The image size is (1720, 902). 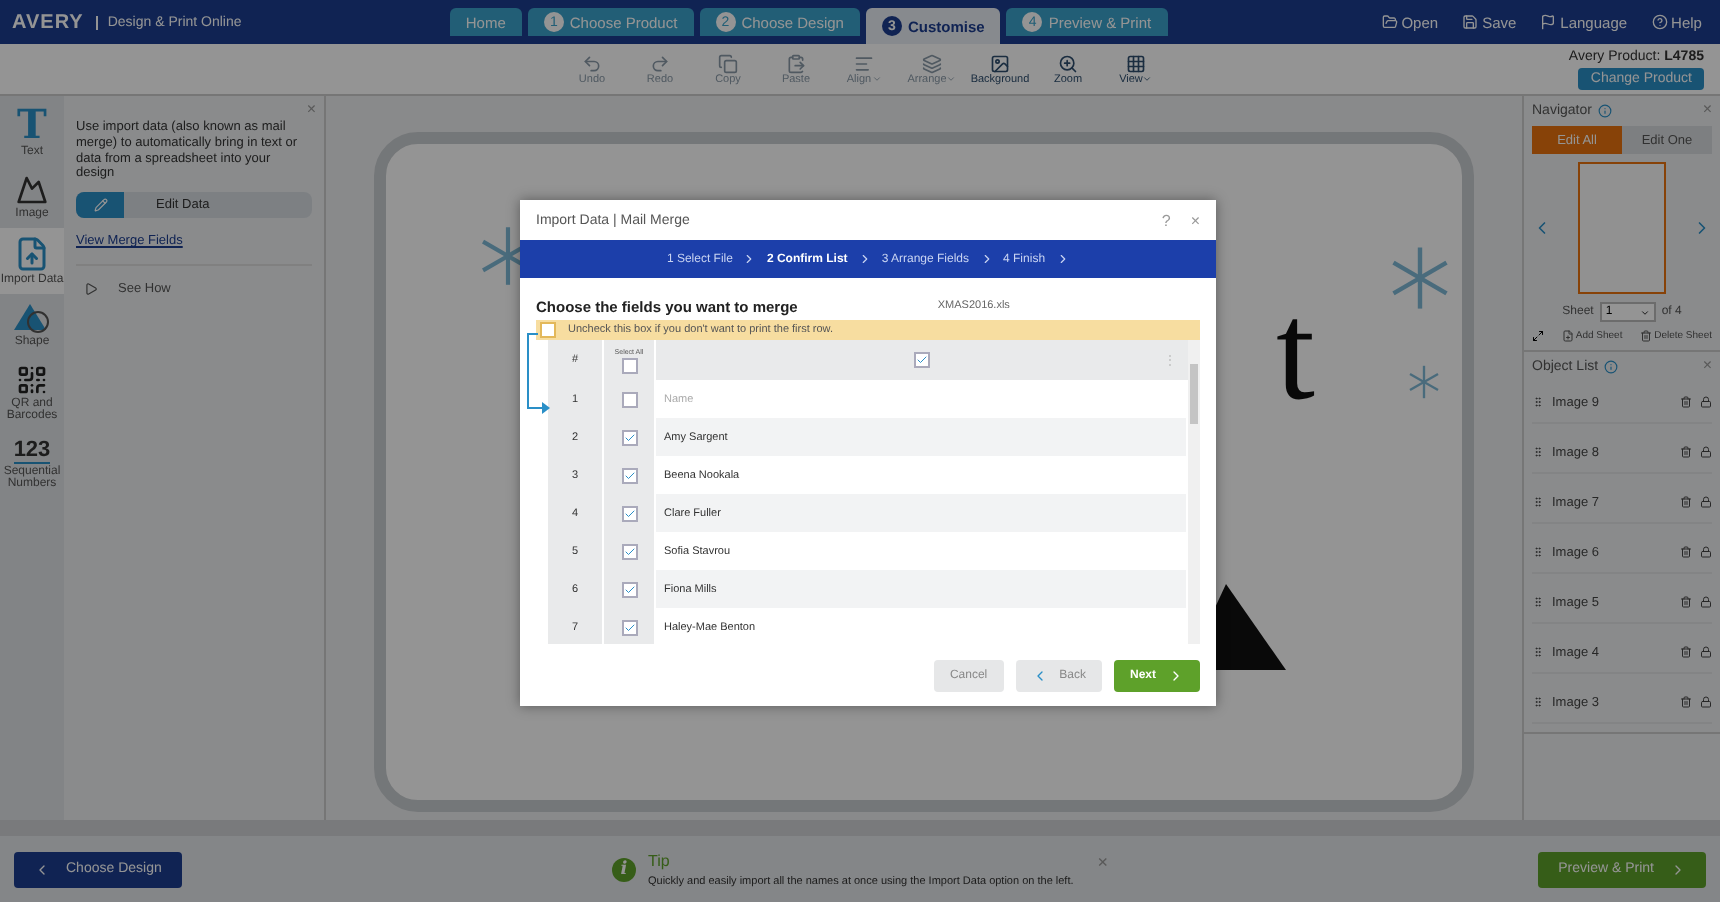 I want to click on play-icon, so click(x=91, y=289).